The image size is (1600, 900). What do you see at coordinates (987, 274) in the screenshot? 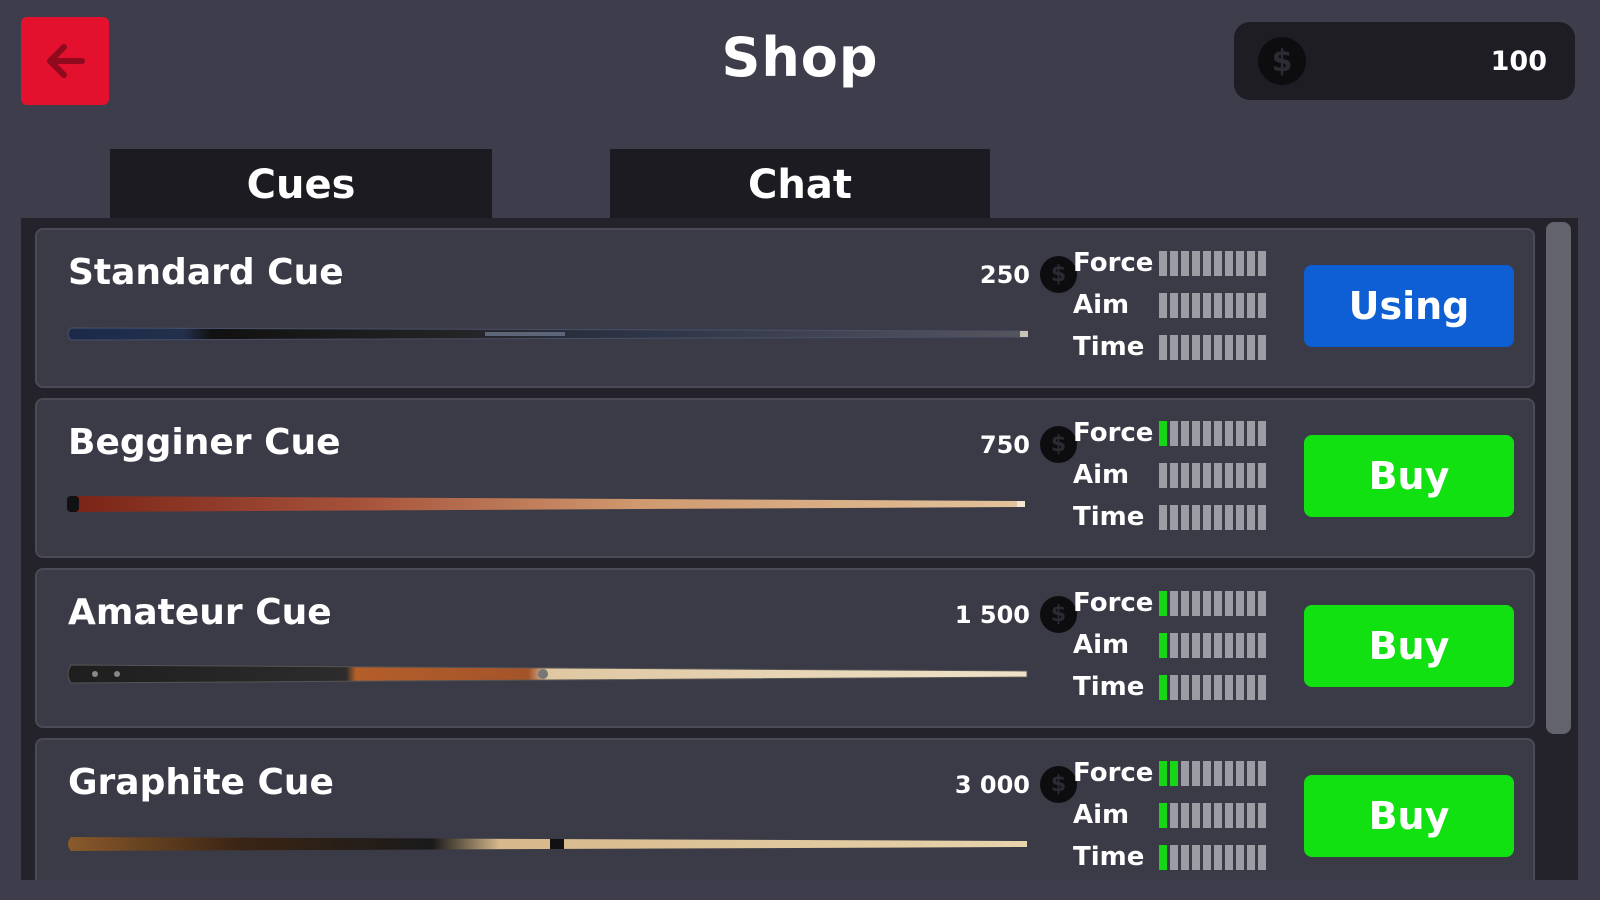
I see `cue-price: 250 $` at bounding box center [987, 274].